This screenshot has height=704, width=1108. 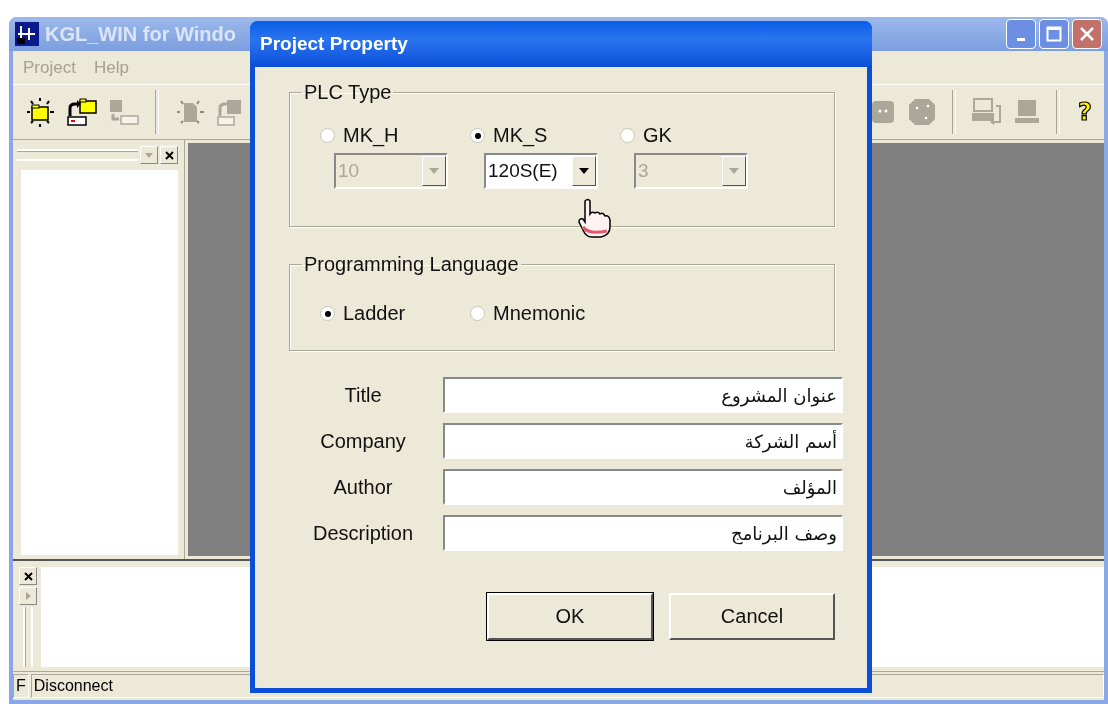 I want to click on hand-cursor-icon, so click(x=595, y=218).